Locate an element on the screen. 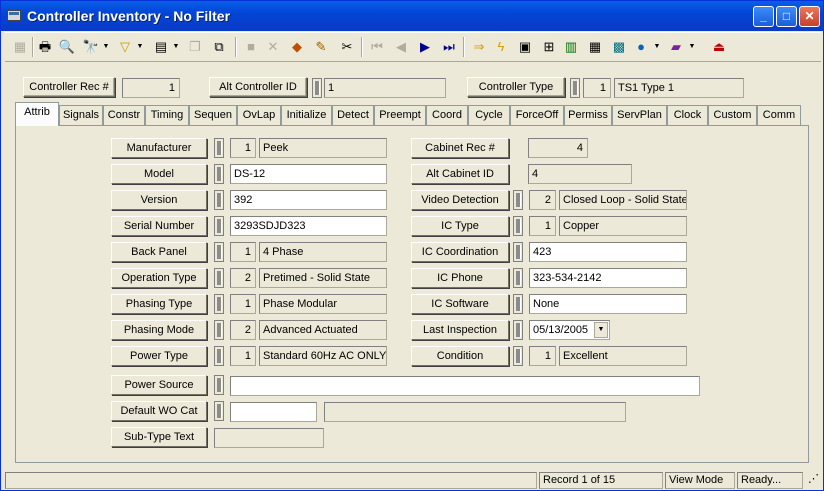  last-inspection-button: Last Inspection is located at coordinates (460, 330).